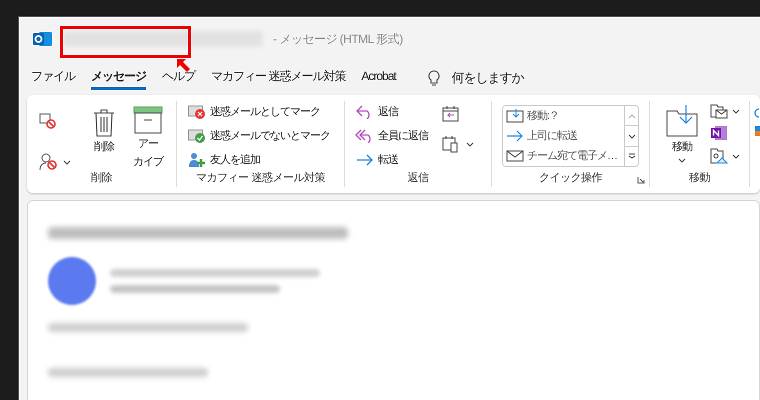  What do you see at coordinates (197, 160) in the screenshot?
I see `add-person-icon` at bounding box center [197, 160].